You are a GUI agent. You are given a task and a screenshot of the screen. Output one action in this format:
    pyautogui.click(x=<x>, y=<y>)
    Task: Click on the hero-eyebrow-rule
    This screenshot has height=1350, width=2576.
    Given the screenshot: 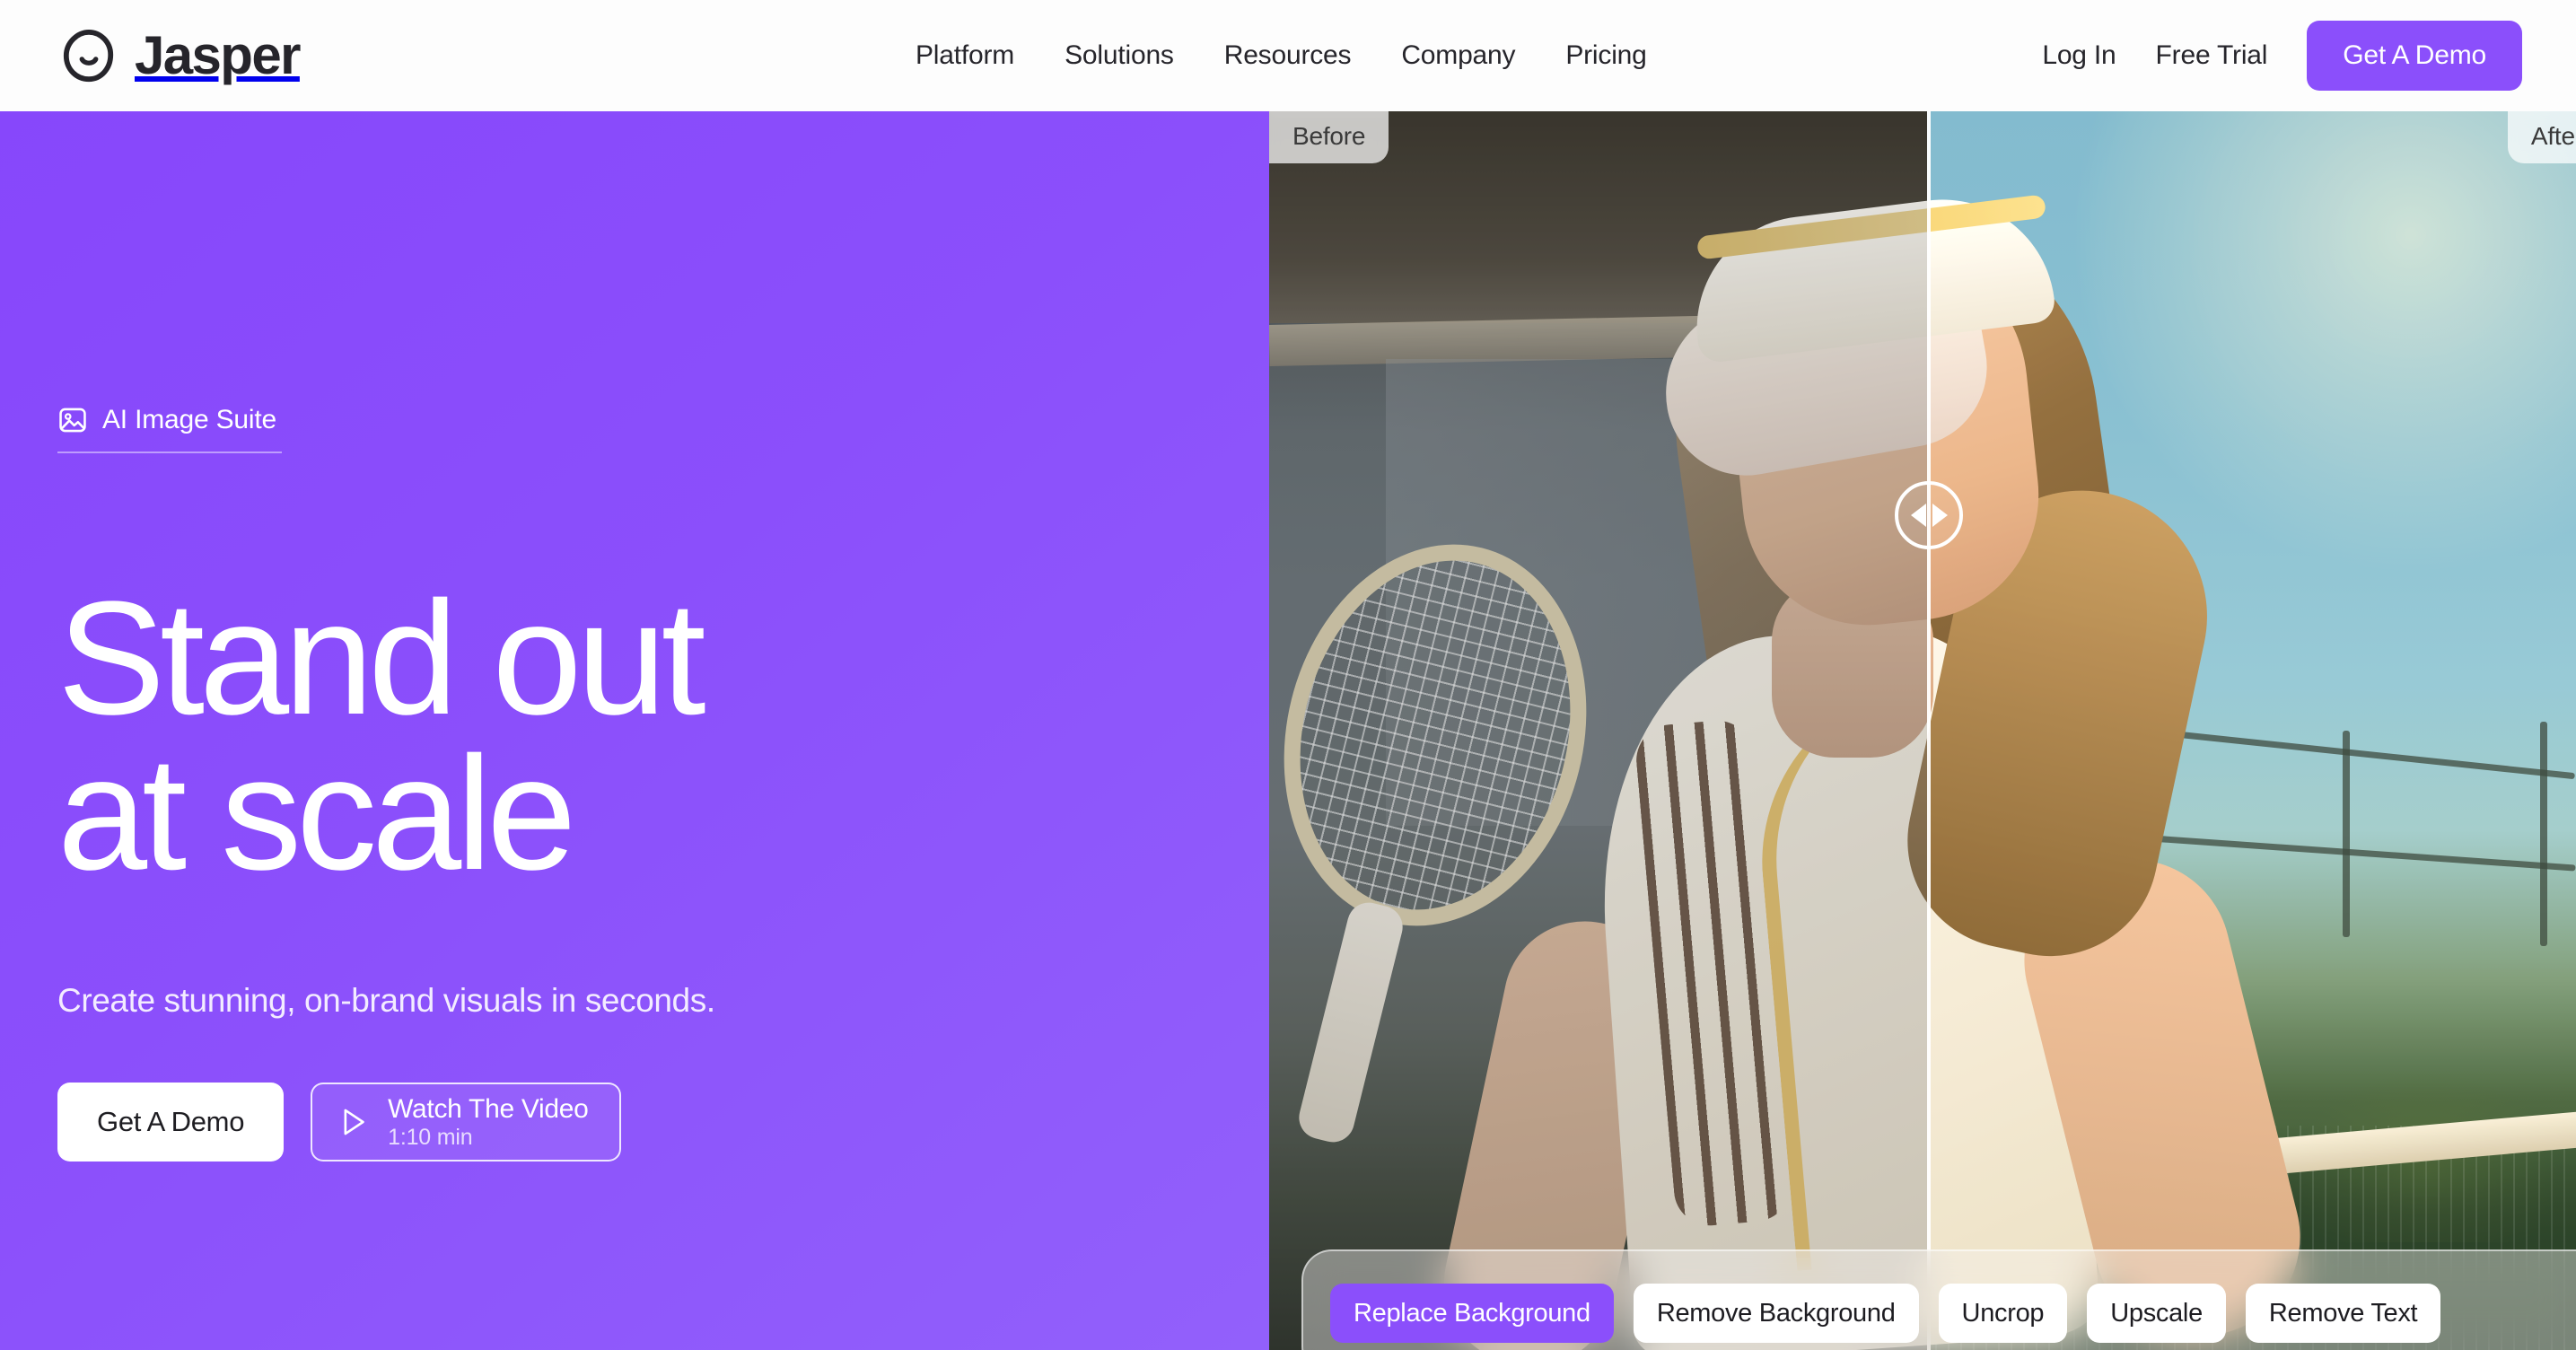 What is the action you would take?
    pyautogui.click(x=169, y=452)
    